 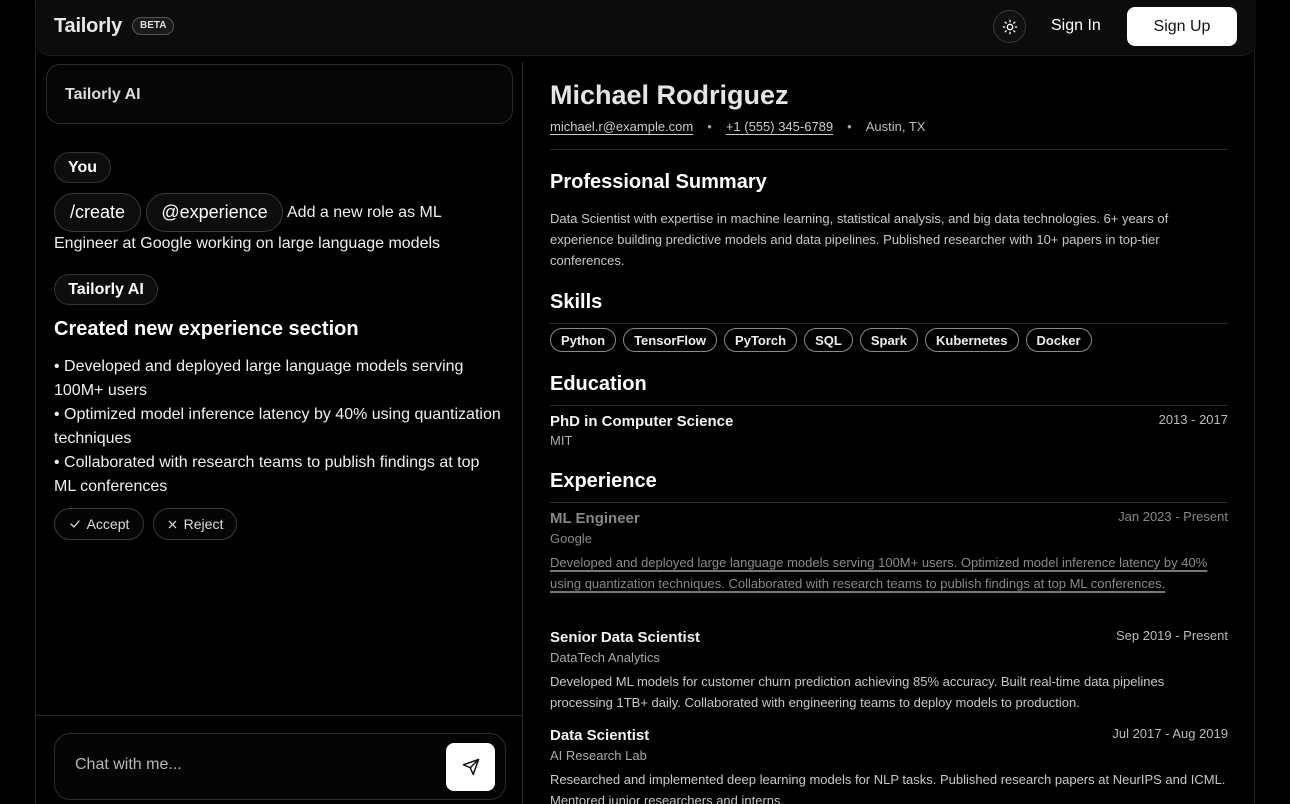 I want to click on skills-heading: Skills, so click(x=576, y=302).